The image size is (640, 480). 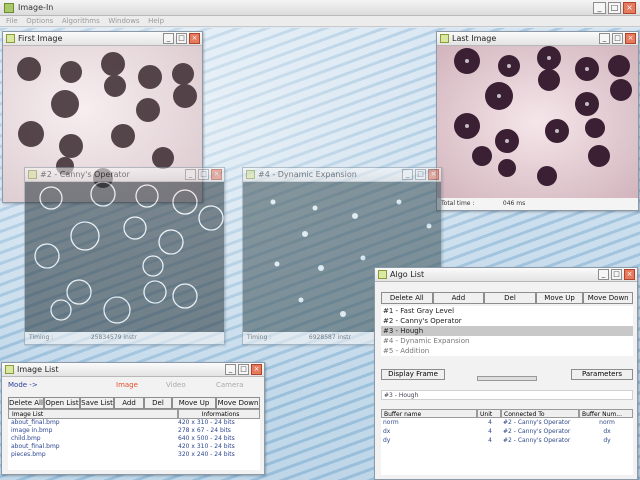 I want to click on menu-file: File, so click(x=12, y=21).